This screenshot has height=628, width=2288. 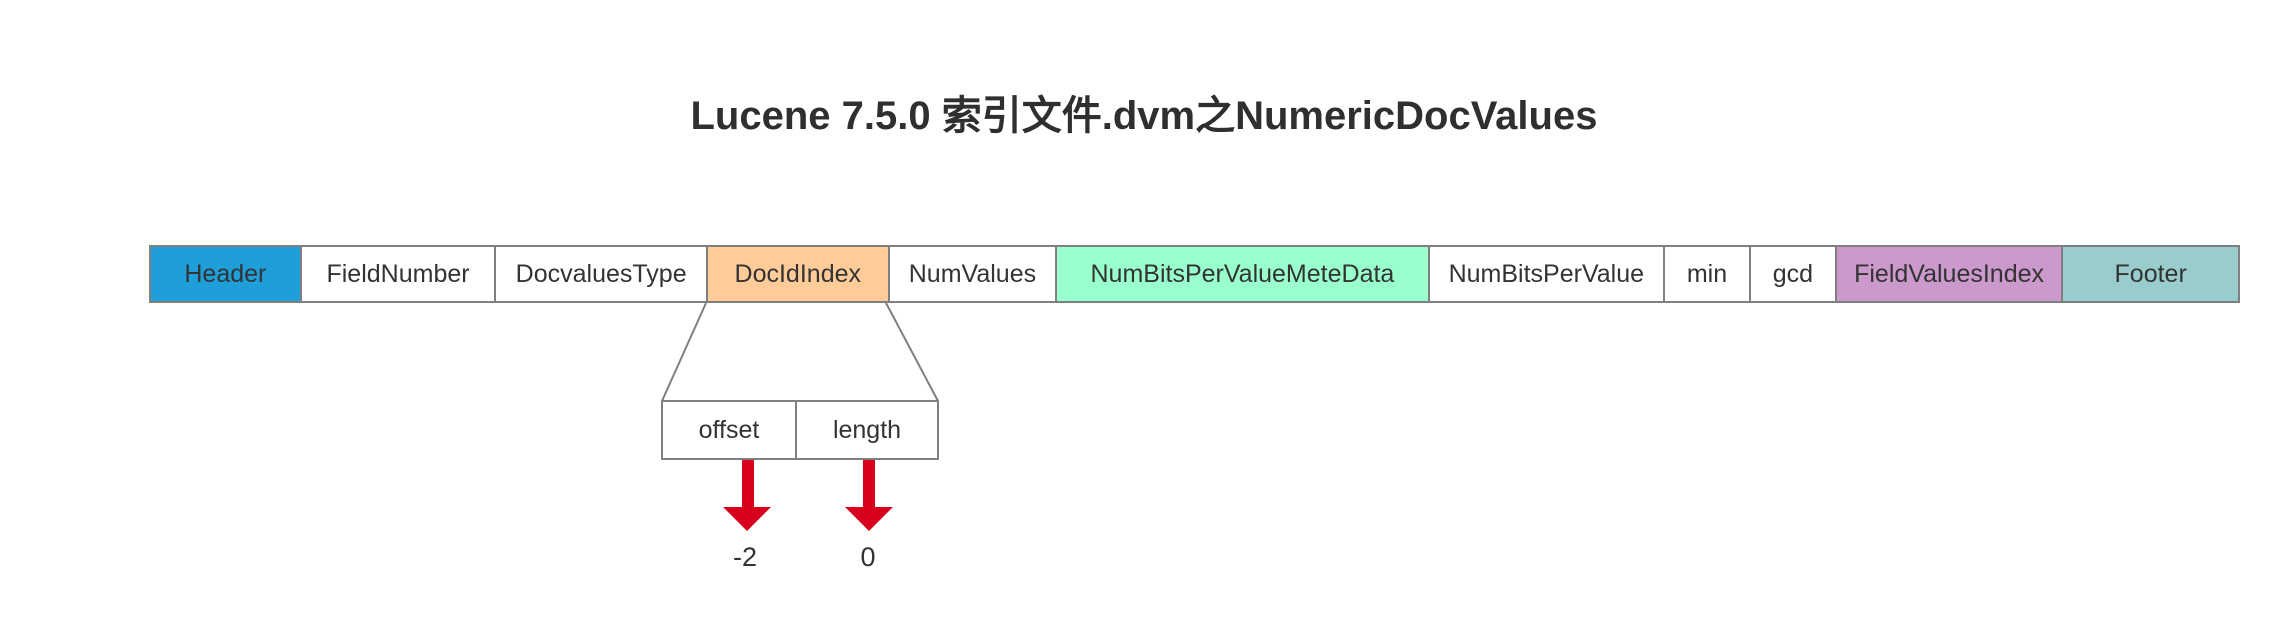 What do you see at coordinates (730, 430) in the screenshot?
I see `offset-cell: offset` at bounding box center [730, 430].